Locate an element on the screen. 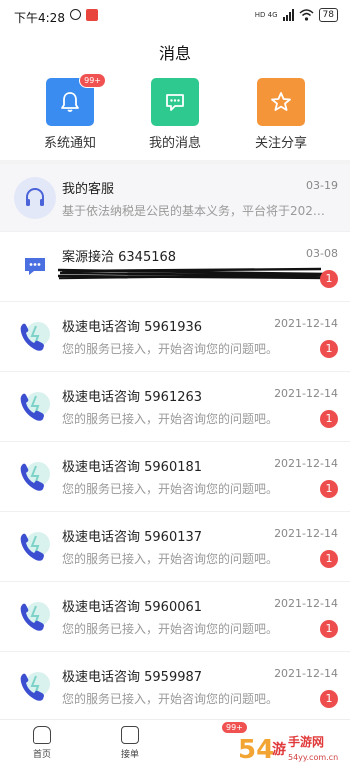 This screenshot has width=350, height=778. status-right: HD 4G 78 is located at coordinates (296, 15).